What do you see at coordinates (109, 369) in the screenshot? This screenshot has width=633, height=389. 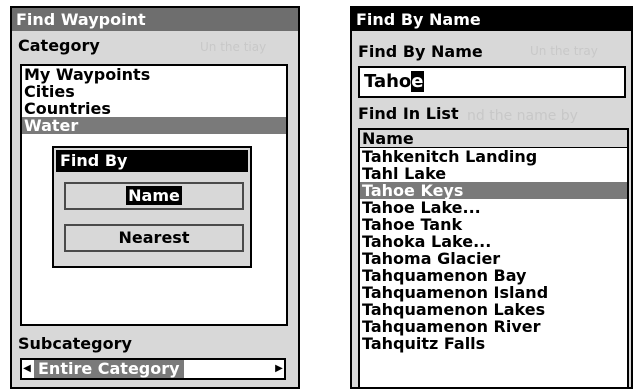 I see `subcategory-value: Entire Category` at bounding box center [109, 369].